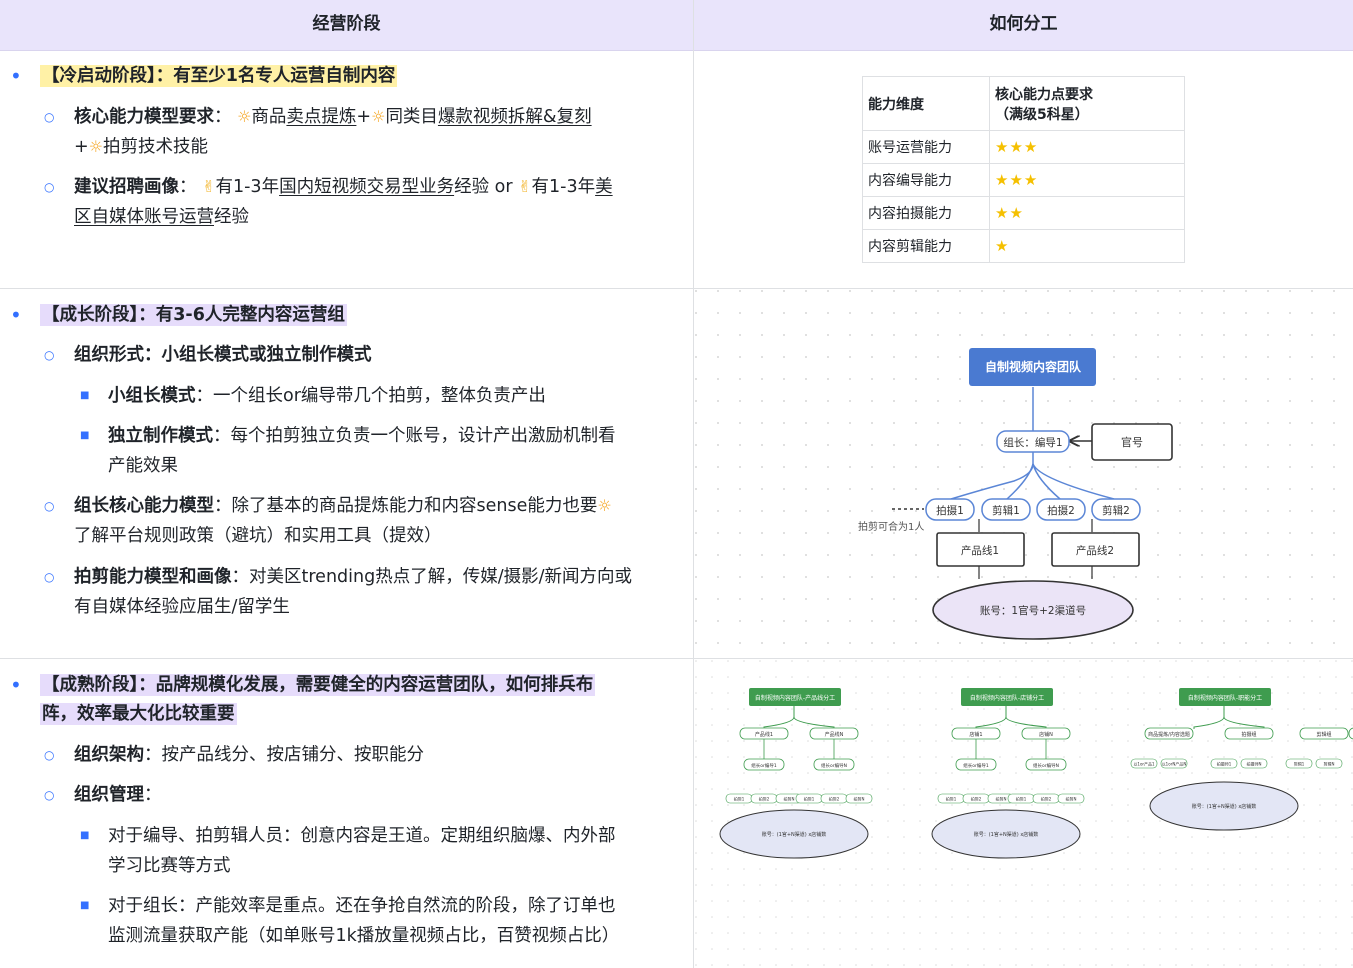 The image size is (1353, 968). Describe the element at coordinates (1299, 764) in the screenshot. I see `mini-chart-leaf-label: 剪辑1` at that location.